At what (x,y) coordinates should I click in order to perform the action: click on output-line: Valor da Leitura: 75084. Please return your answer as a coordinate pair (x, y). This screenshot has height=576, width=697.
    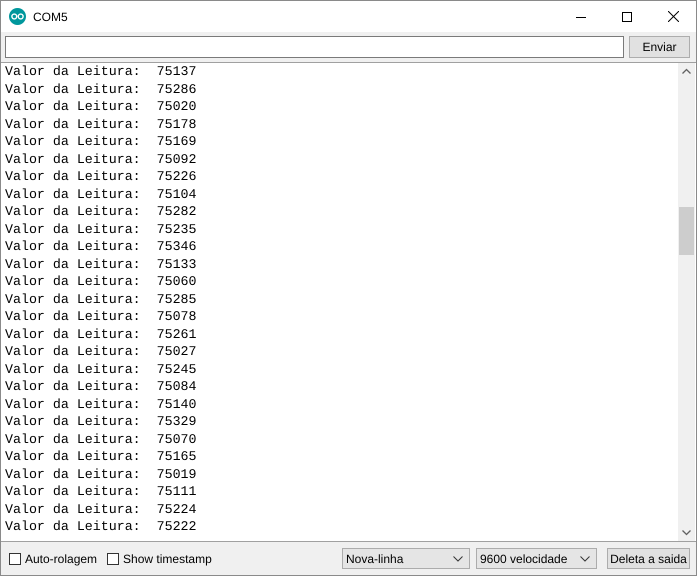
    Looking at the image, I should click on (101, 387).